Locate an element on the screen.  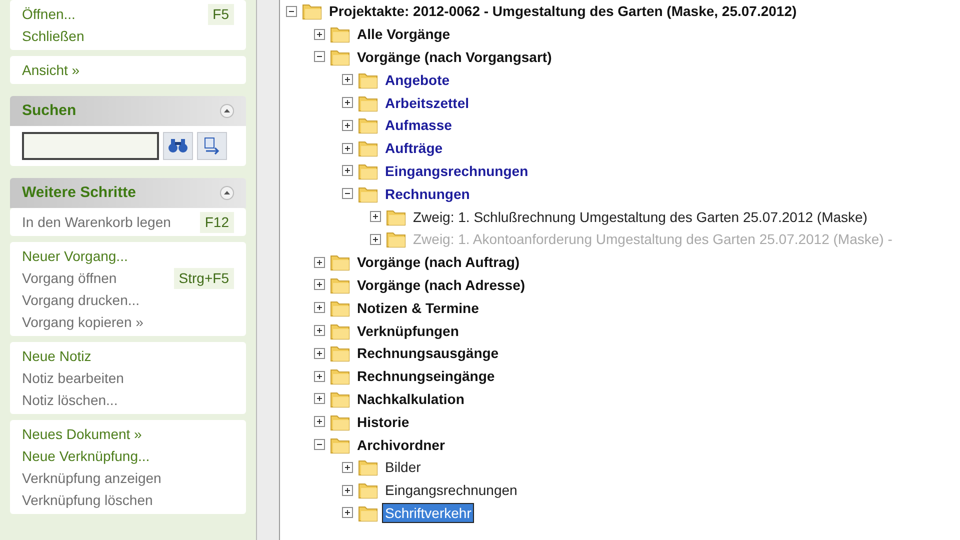
shortcut-label: F12 is located at coordinates (217, 222).